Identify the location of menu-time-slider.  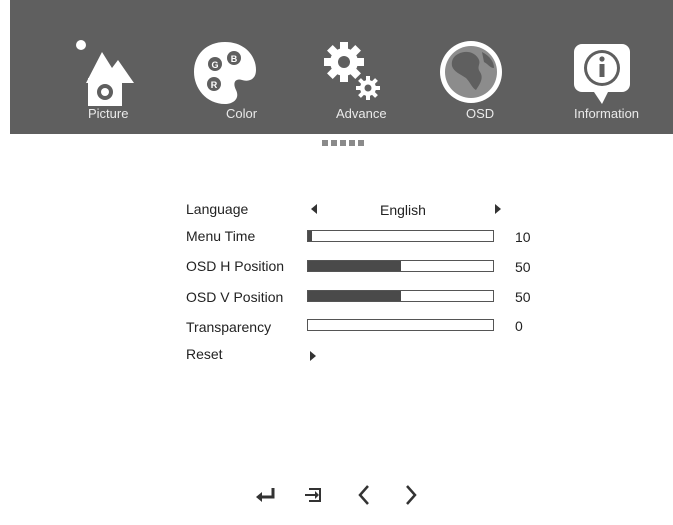
(400, 236).